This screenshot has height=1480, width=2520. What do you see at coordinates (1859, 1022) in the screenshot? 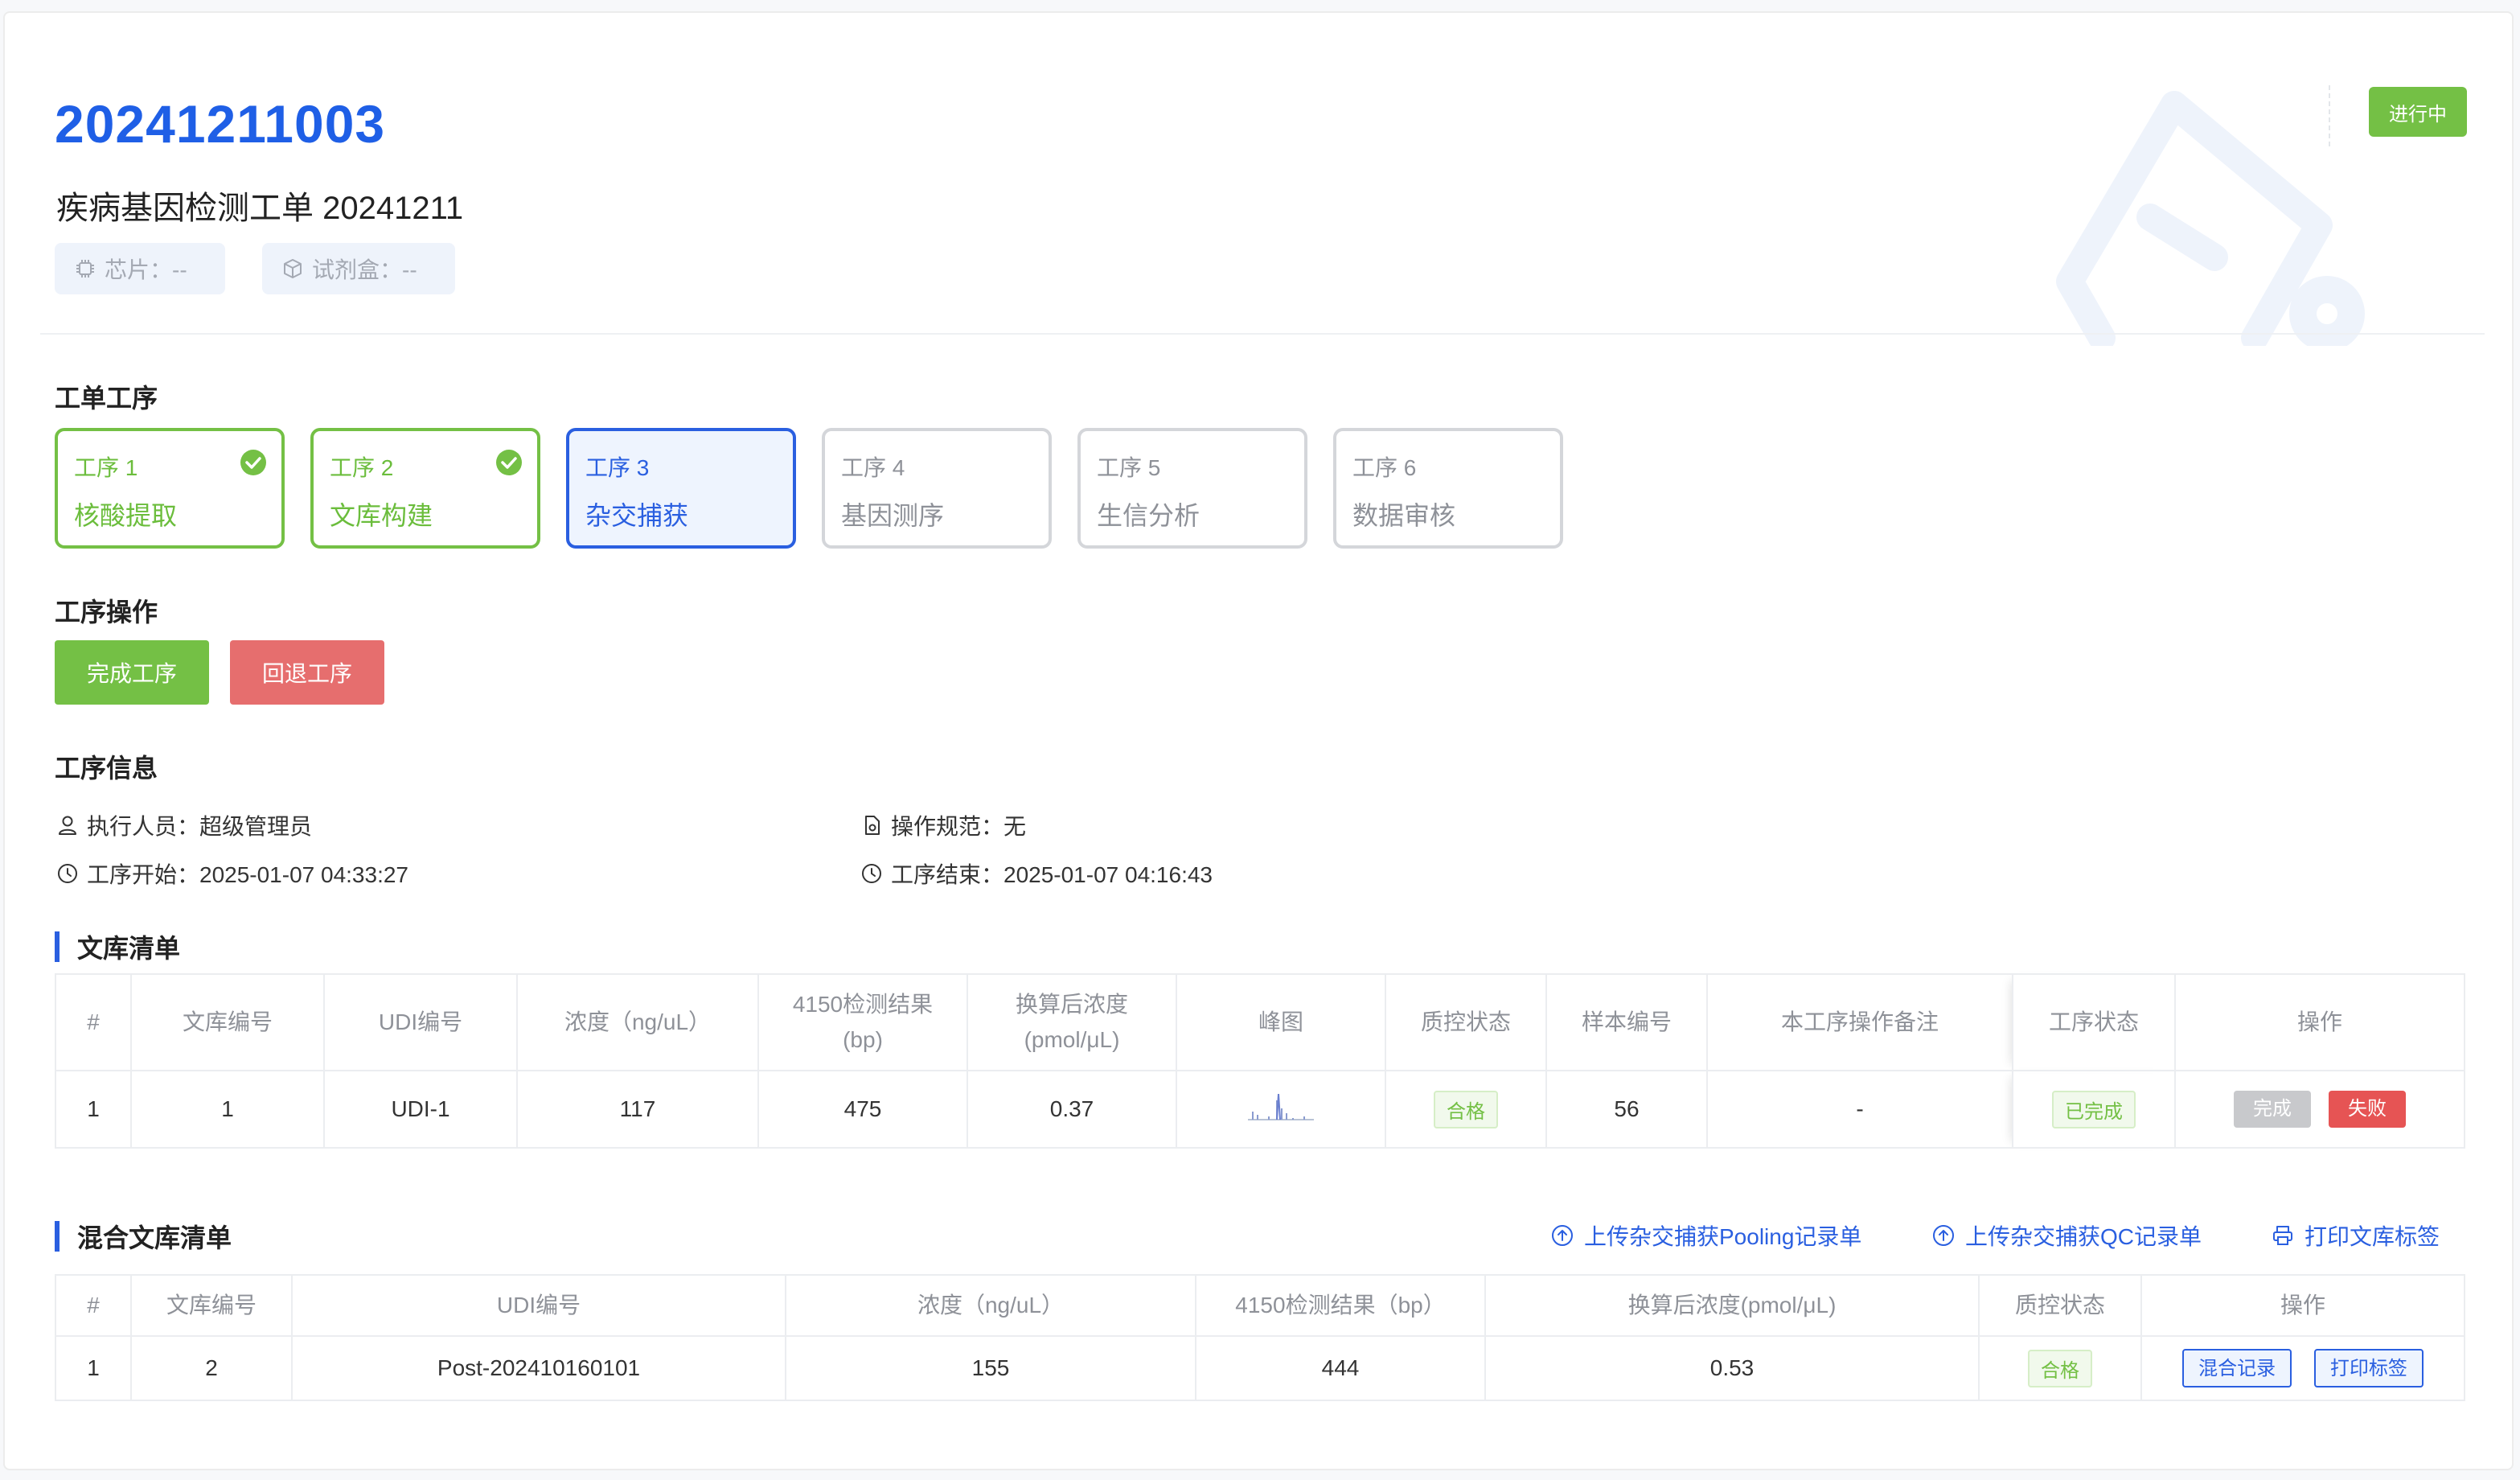
I see `col-remark: 本工序操作备注` at bounding box center [1859, 1022].